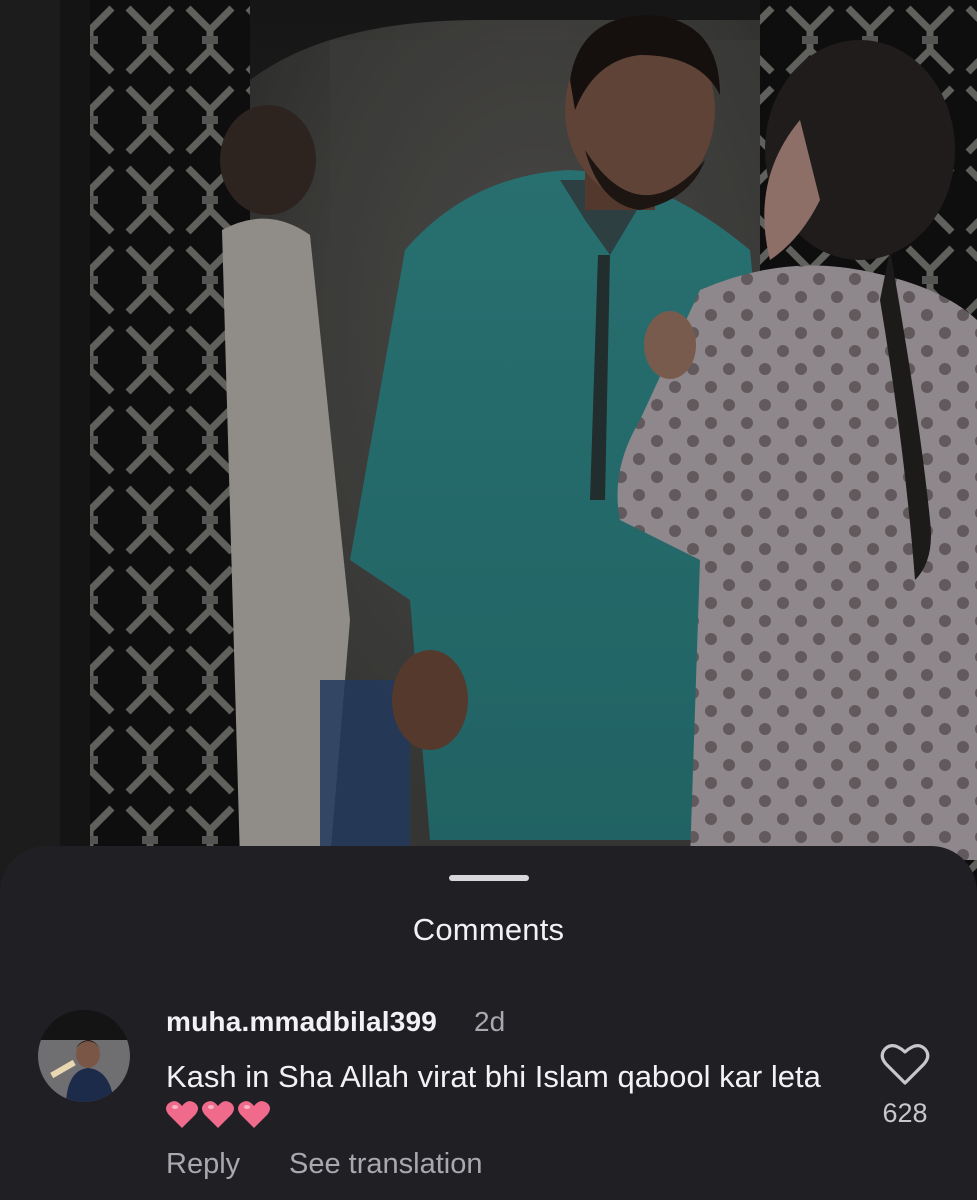  Describe the element at coordinates (203, 1164) in the screenshot. I see `reply-button: Reply` at that location.